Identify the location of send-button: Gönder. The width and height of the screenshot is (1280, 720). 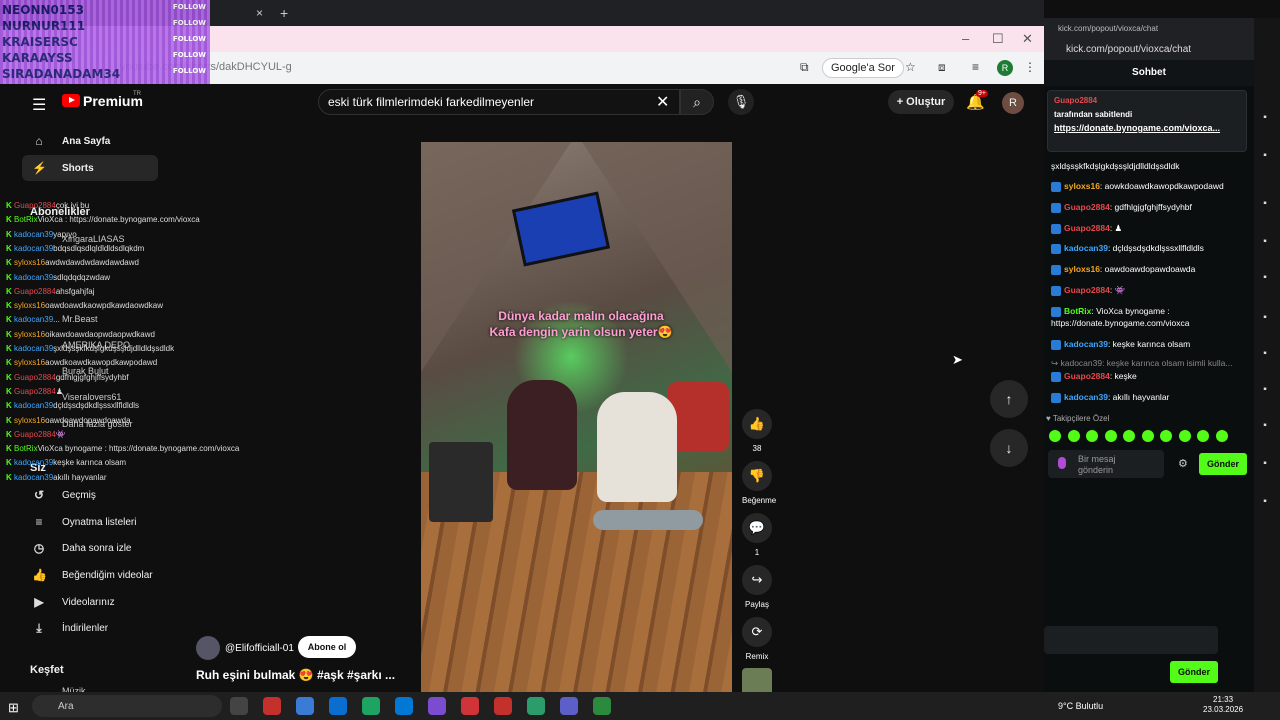
(1223, 464).